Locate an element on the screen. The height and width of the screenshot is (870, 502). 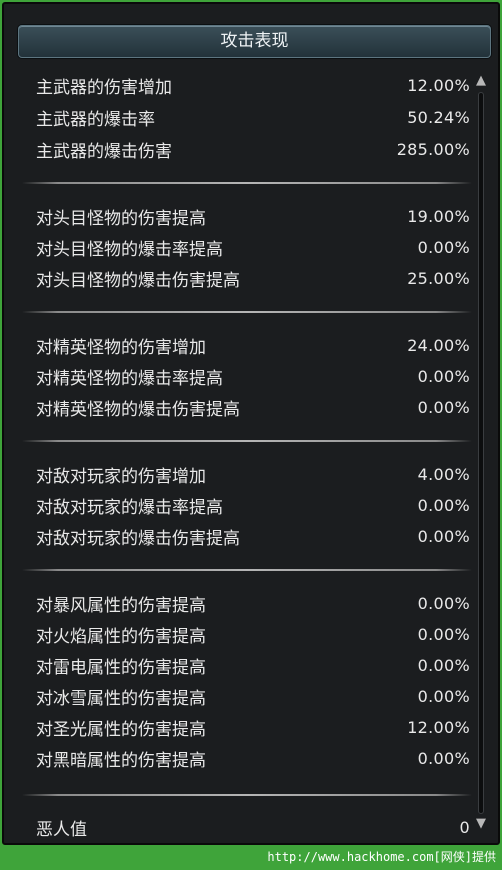
stat-row: 对精英怪物的爆击率提高 0.00% is located at coordinates (253, 376).